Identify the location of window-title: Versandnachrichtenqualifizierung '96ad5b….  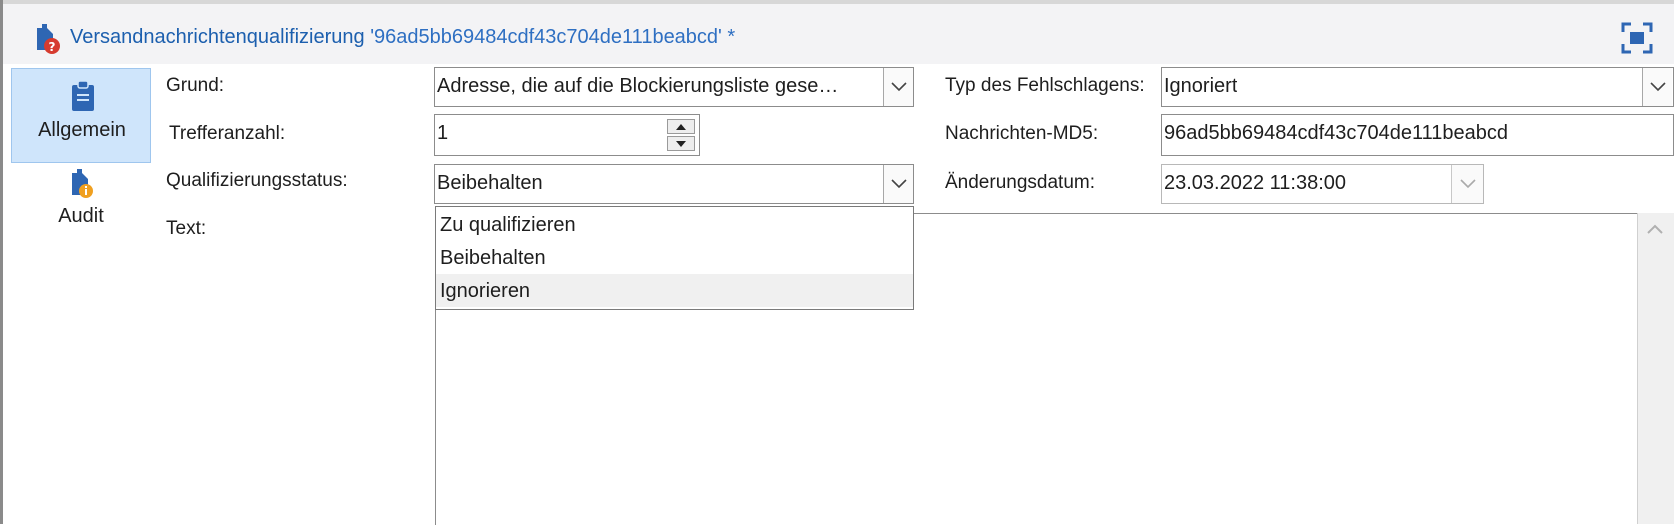
(402, 37).